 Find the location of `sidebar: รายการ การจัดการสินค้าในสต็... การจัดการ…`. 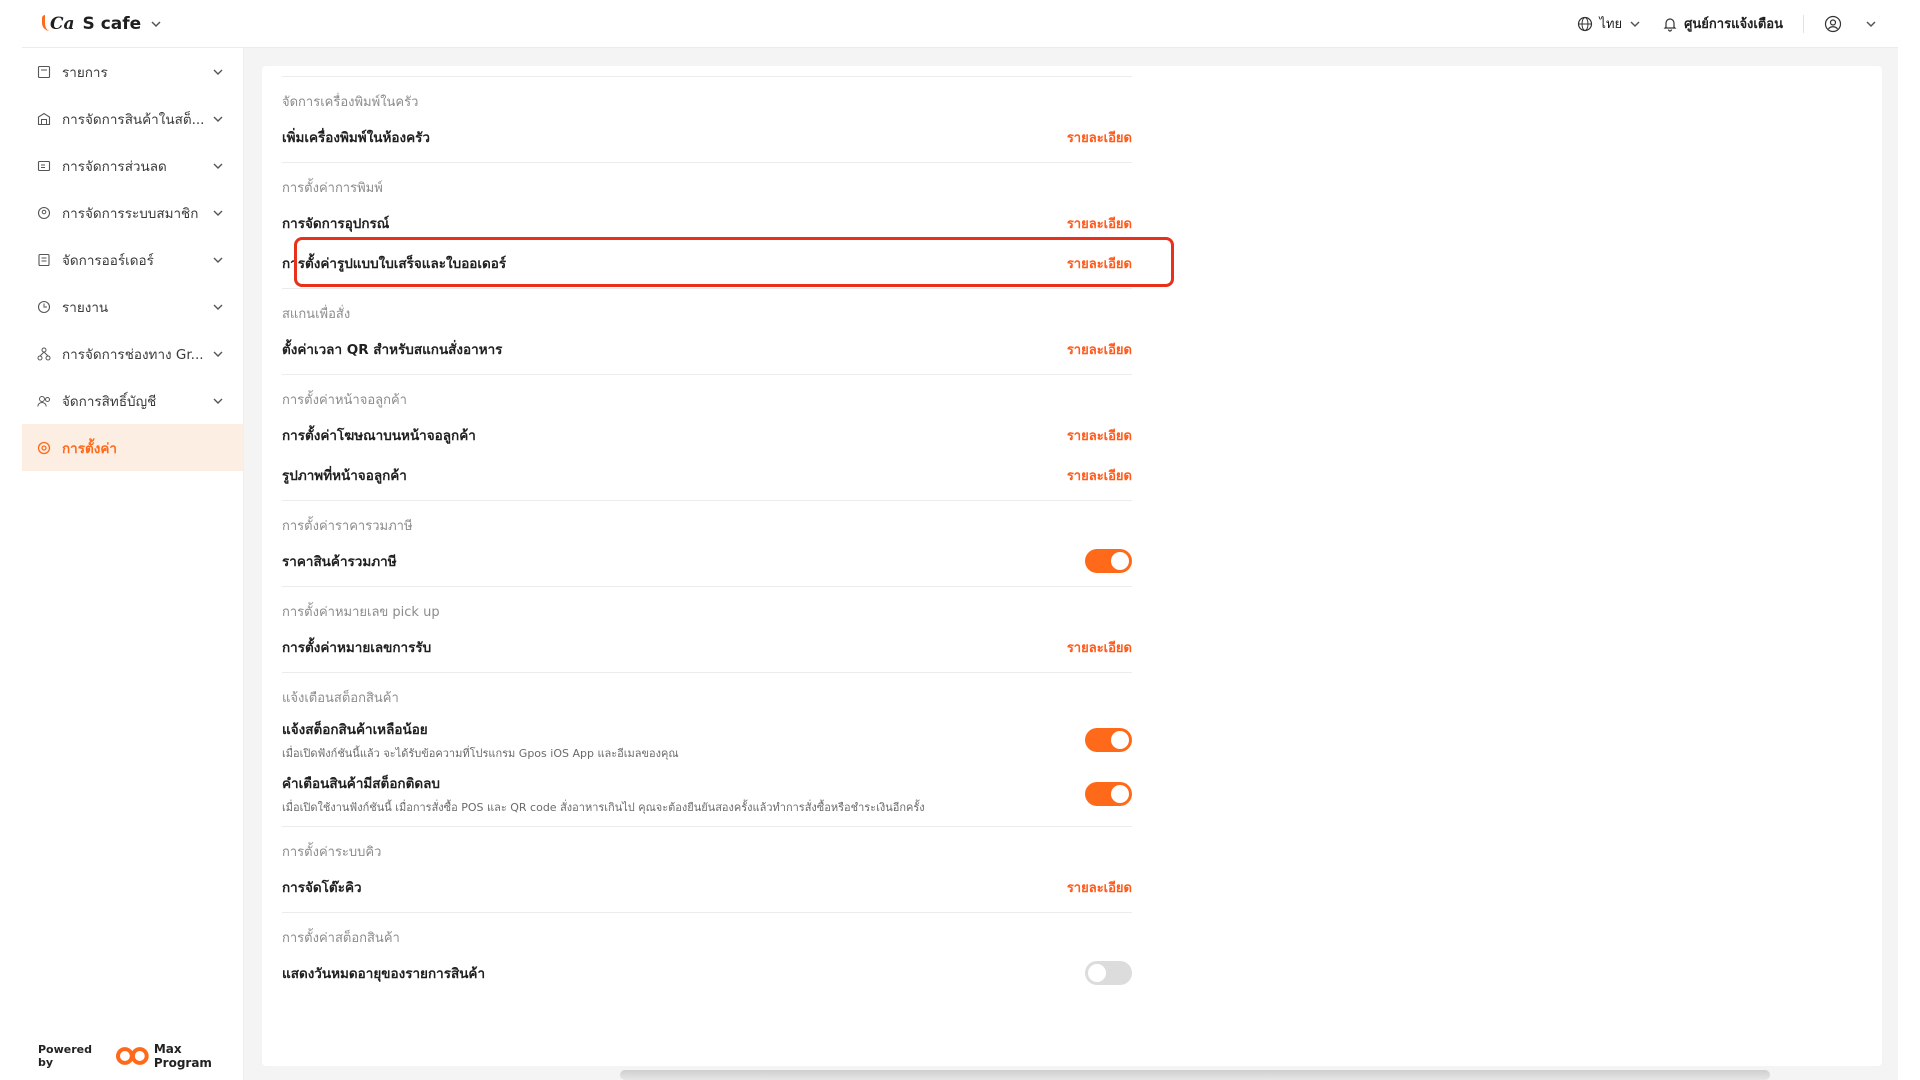

sidebar: รายการ การจัดการสินค้าในสต็... การจัดการ… is located at coordinates (133, 564).